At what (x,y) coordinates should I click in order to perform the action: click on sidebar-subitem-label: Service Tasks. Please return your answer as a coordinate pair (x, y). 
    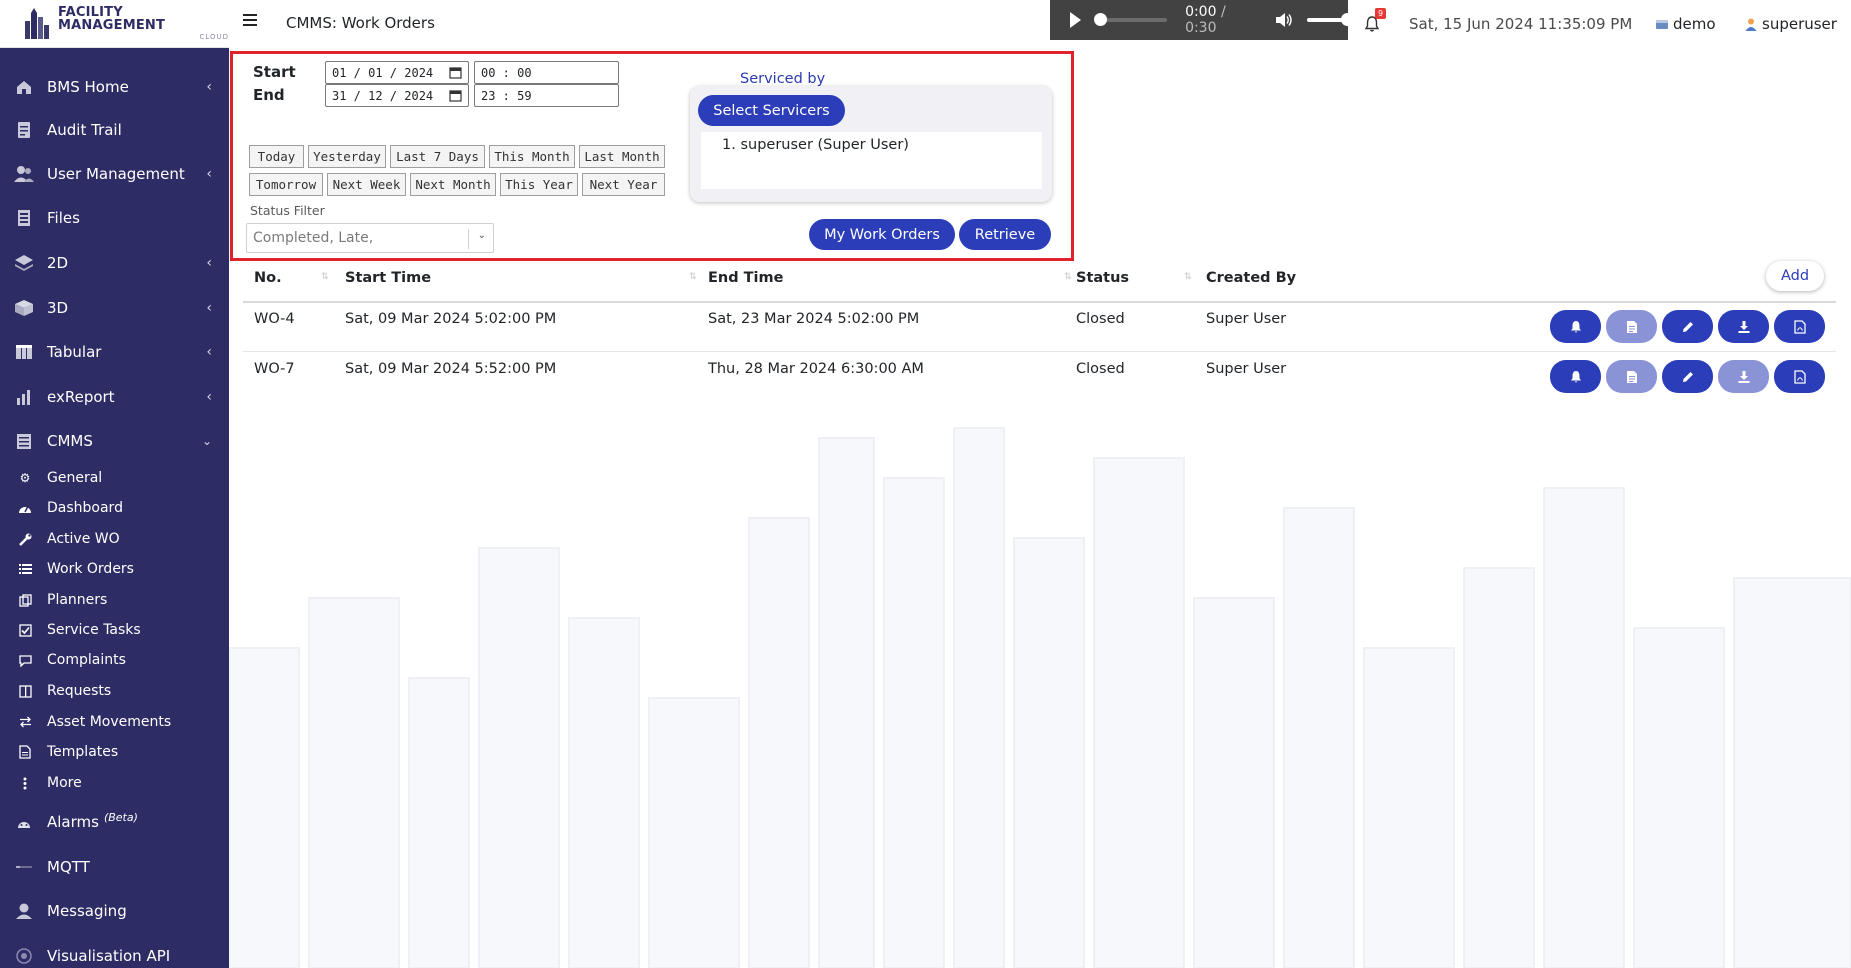
    Looking at the image, I should click on (94, 630).